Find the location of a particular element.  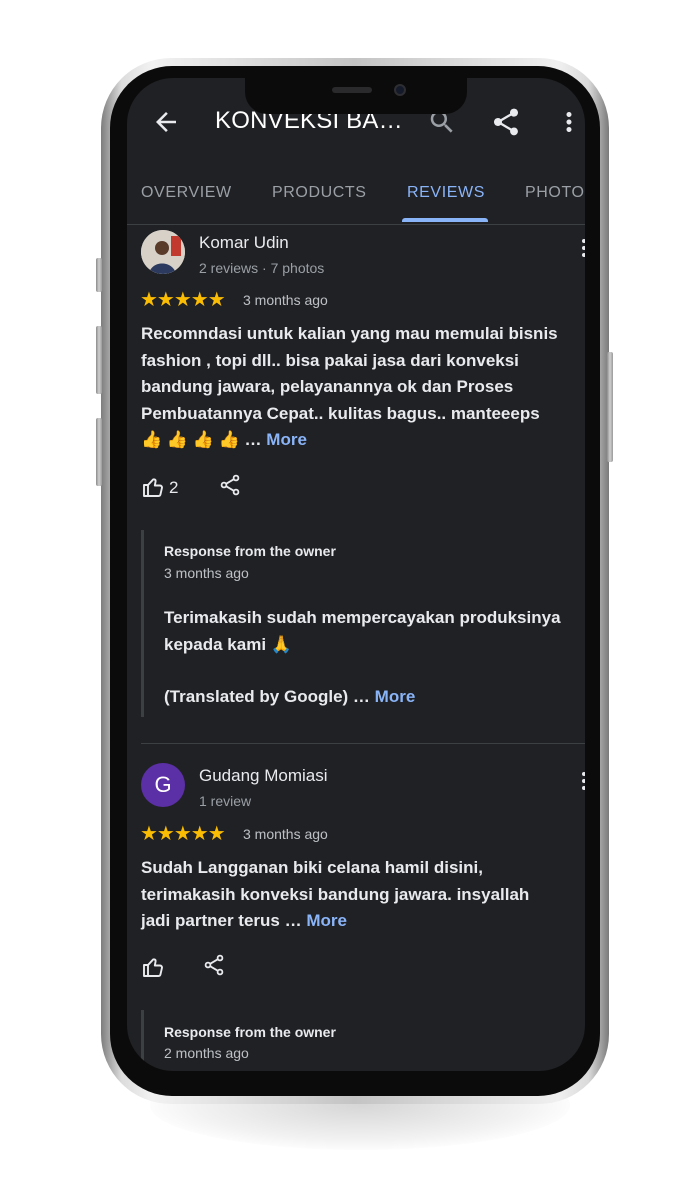

reviewer-avatar is located at coordinates (163, 252).